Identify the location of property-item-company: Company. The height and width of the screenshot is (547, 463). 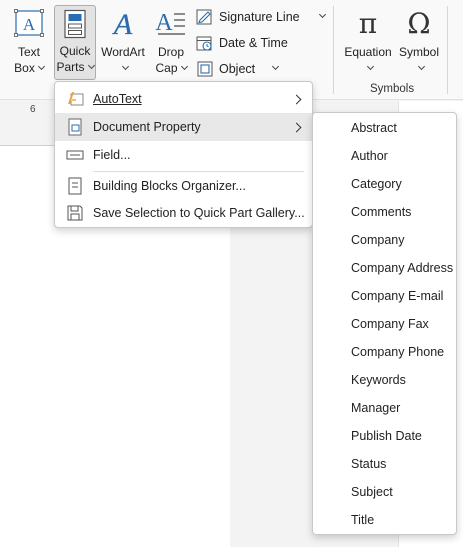
(378, 240).